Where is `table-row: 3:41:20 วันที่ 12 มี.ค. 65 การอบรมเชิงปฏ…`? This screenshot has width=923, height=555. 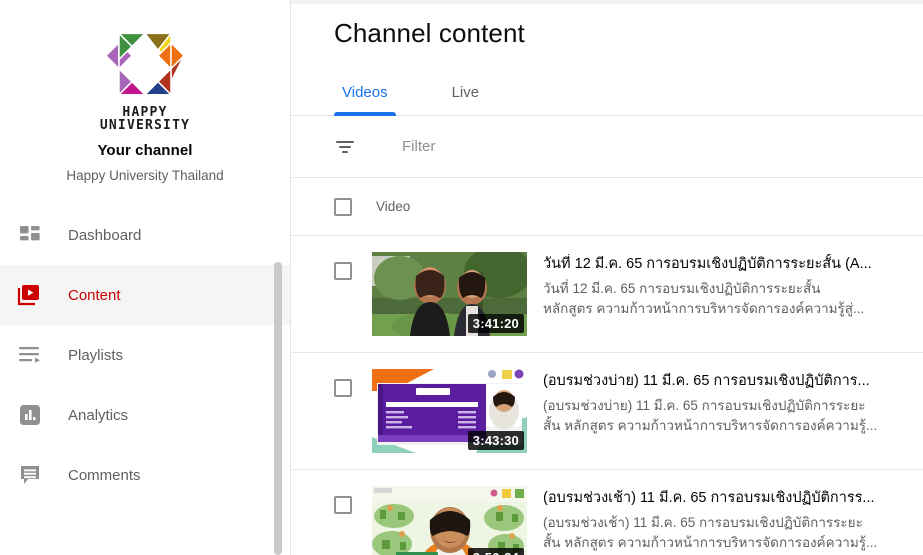 table-row: 3:41:20 วันที่ 12 มี.ค. 65 การอบรมเชิงปฏ… is located at coordinates (607, 294).